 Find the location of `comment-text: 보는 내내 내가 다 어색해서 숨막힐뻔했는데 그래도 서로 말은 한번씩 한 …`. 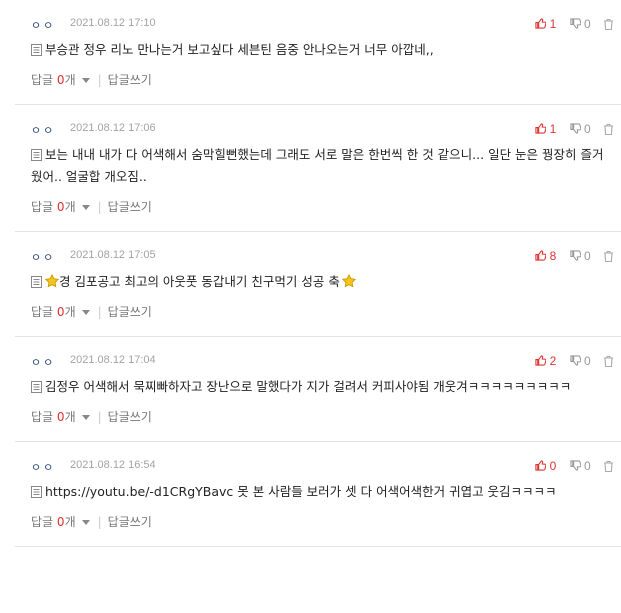

comment-text: 보는 내내 내가 다 어색해서 숨막힐뻔했는데 그래도 서로 말은 한번씩 한 … is located at coordinates (317, 165).